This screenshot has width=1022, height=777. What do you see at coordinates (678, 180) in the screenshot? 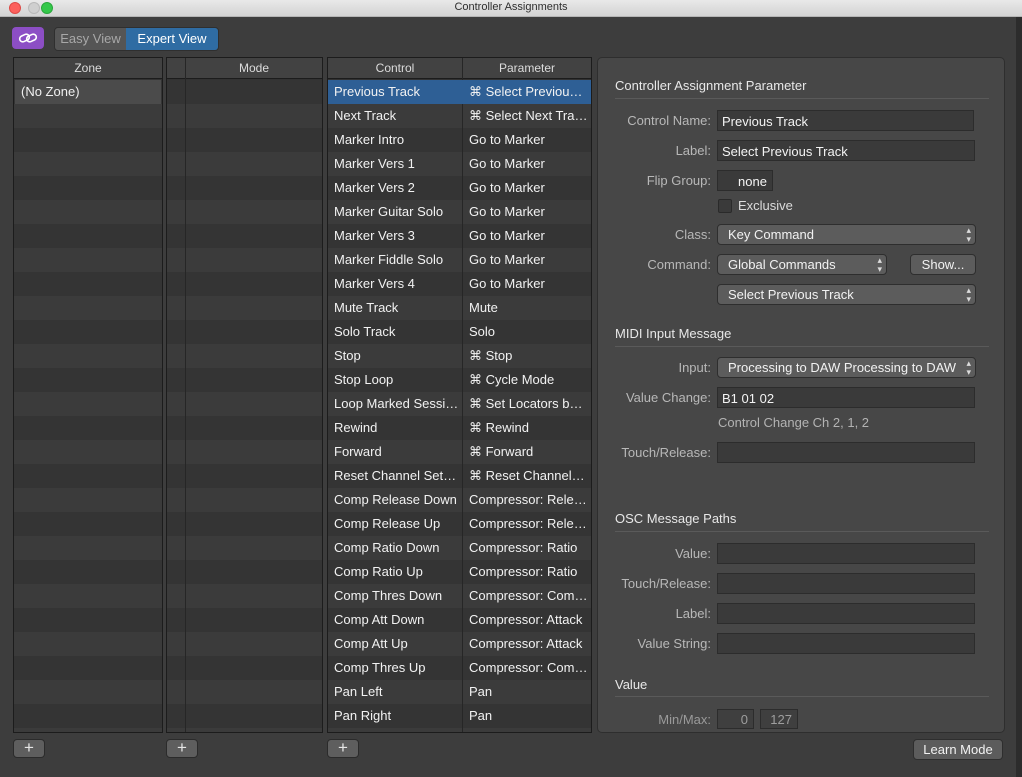
I see `flip-group-label: Flip Group:` at bounding box center [678, 180].